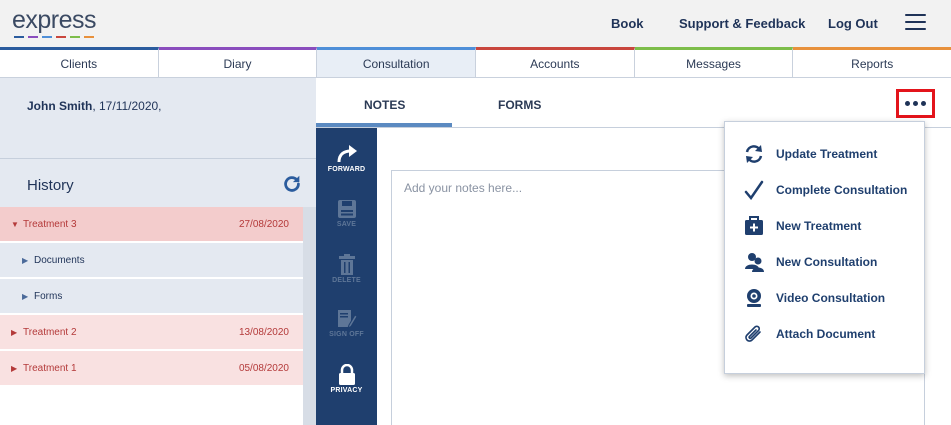  I want to click on trash-icon, so click(346, 264).